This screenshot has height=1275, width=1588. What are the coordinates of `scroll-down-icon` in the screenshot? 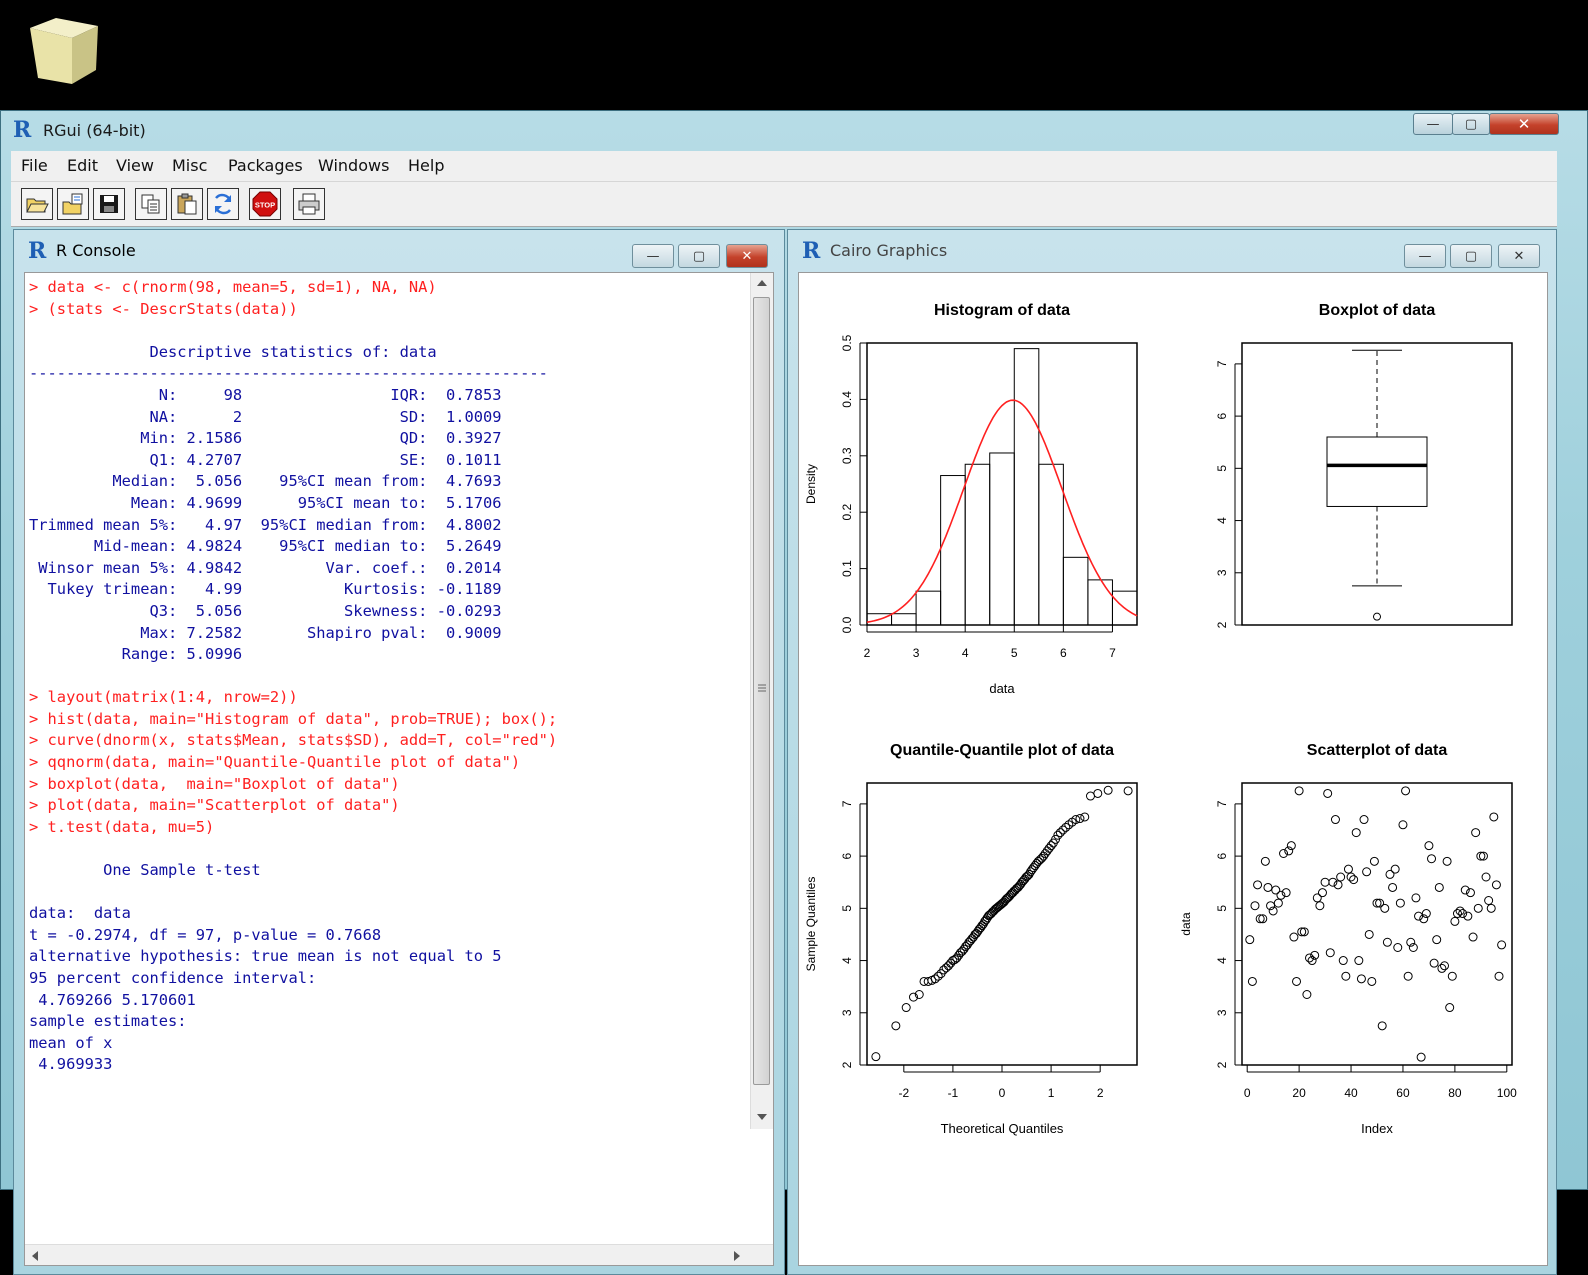 It's located at (762, 1117).